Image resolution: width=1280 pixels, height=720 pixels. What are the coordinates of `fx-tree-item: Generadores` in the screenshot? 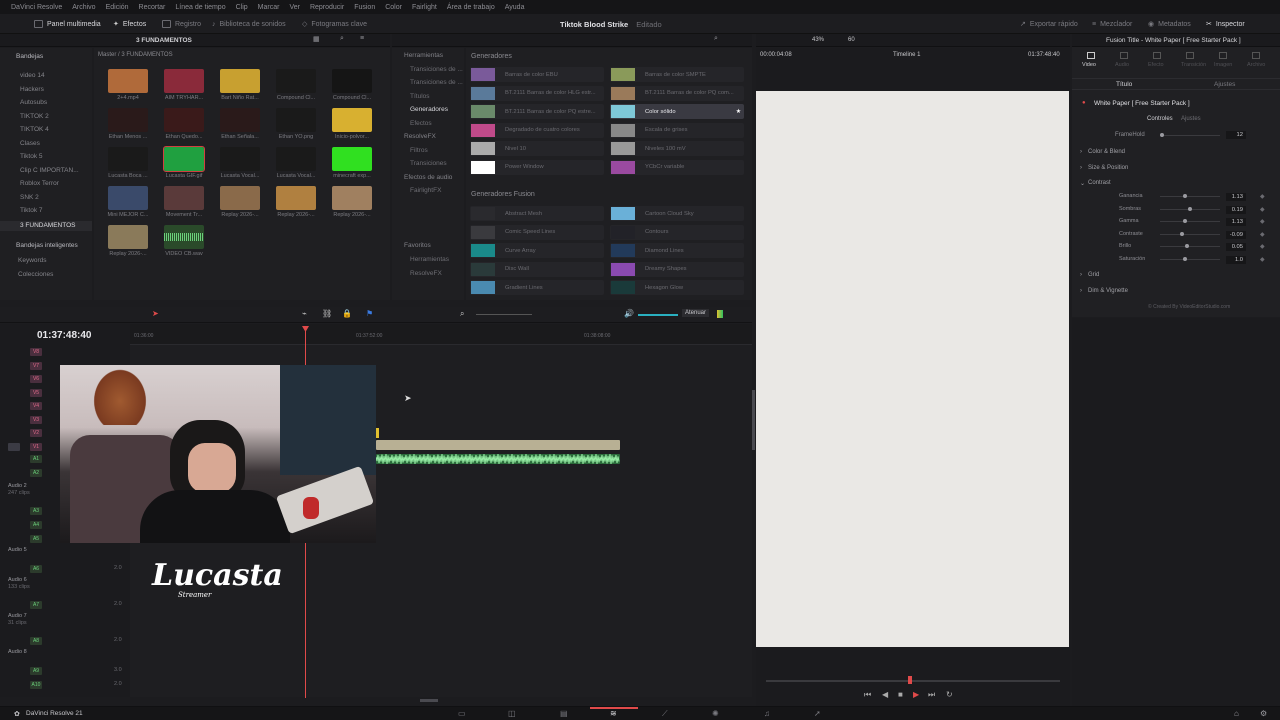 It's located at (429, 109).